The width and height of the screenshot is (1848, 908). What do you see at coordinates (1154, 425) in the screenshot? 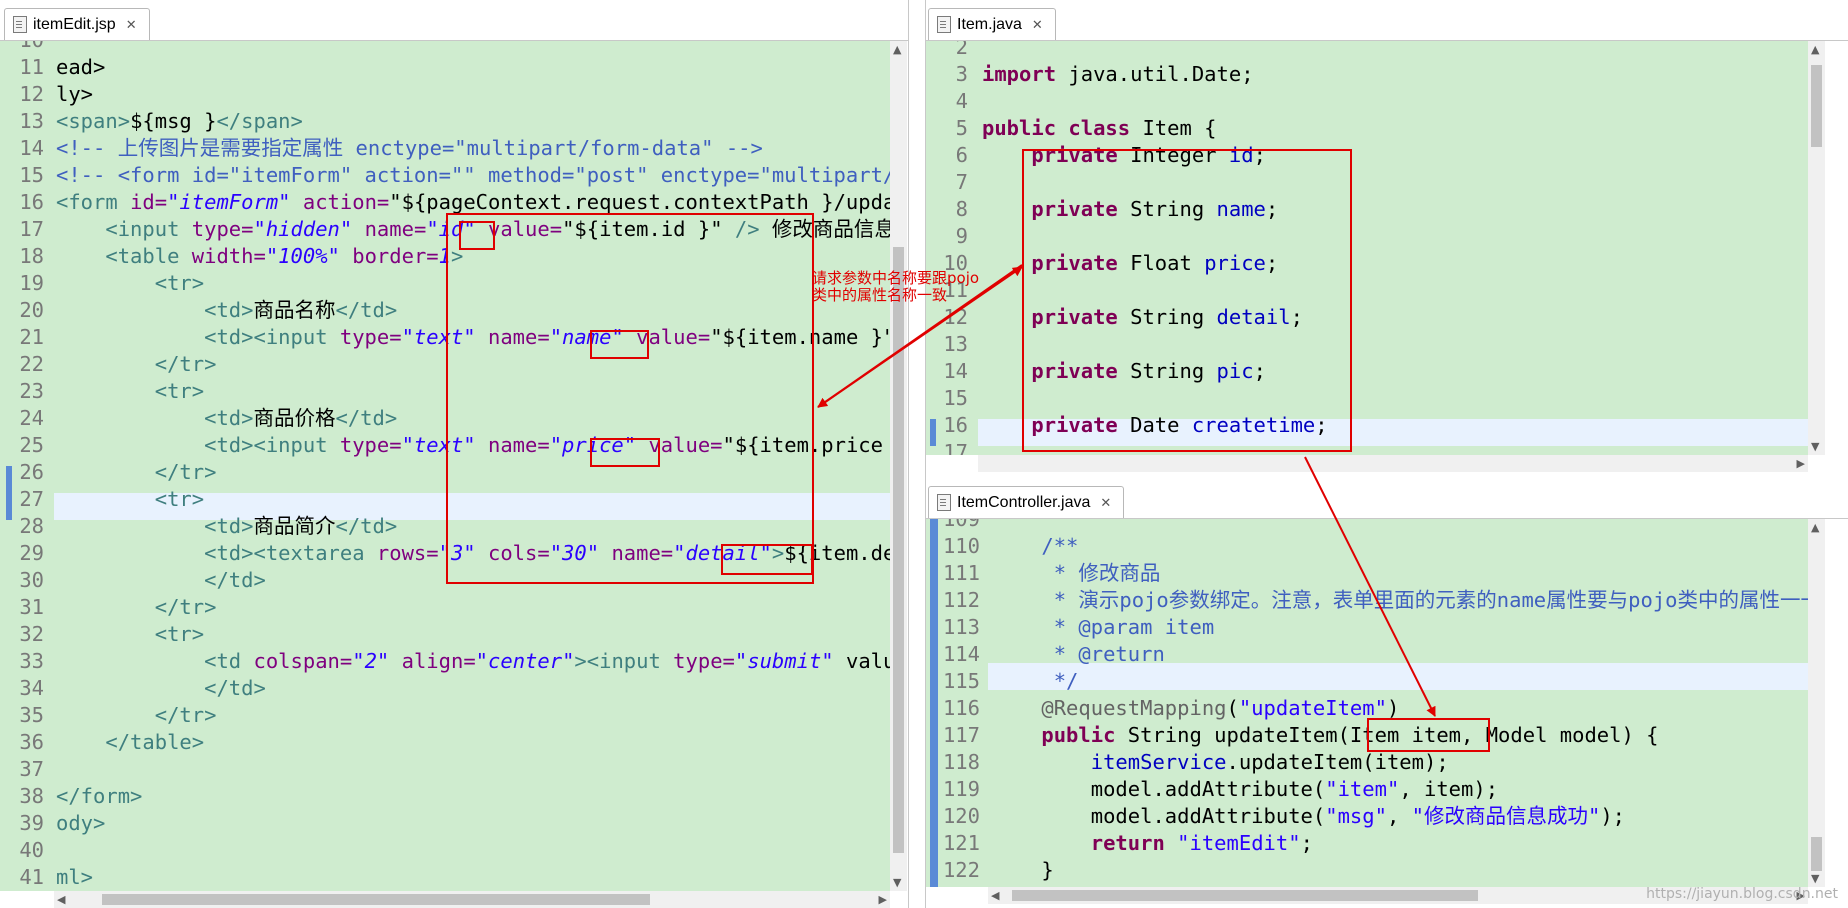
I see `code-line: private Date createtime;` at bounding box center [1154, 425].